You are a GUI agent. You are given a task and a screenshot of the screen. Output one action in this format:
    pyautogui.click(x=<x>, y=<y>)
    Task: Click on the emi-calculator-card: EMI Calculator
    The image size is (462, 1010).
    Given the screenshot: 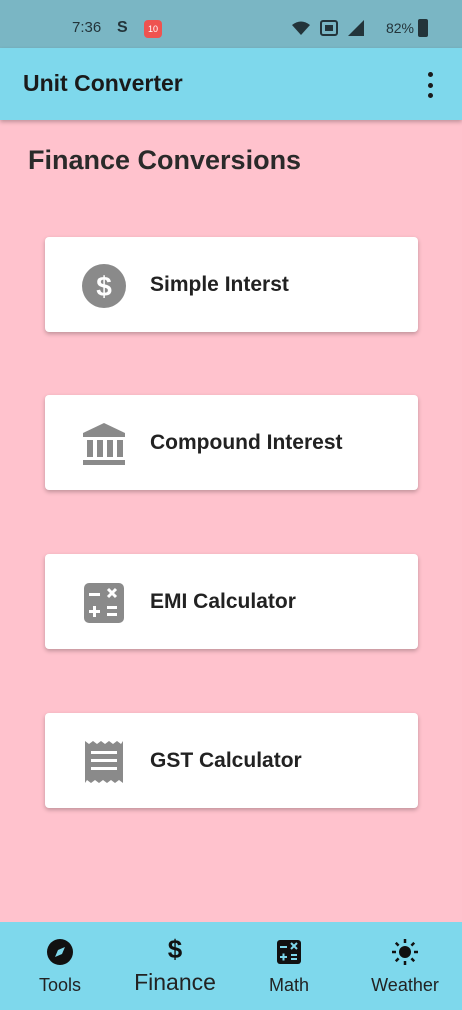 What is the action you would take?
    pyautogui.click(x=231, y=601)
    